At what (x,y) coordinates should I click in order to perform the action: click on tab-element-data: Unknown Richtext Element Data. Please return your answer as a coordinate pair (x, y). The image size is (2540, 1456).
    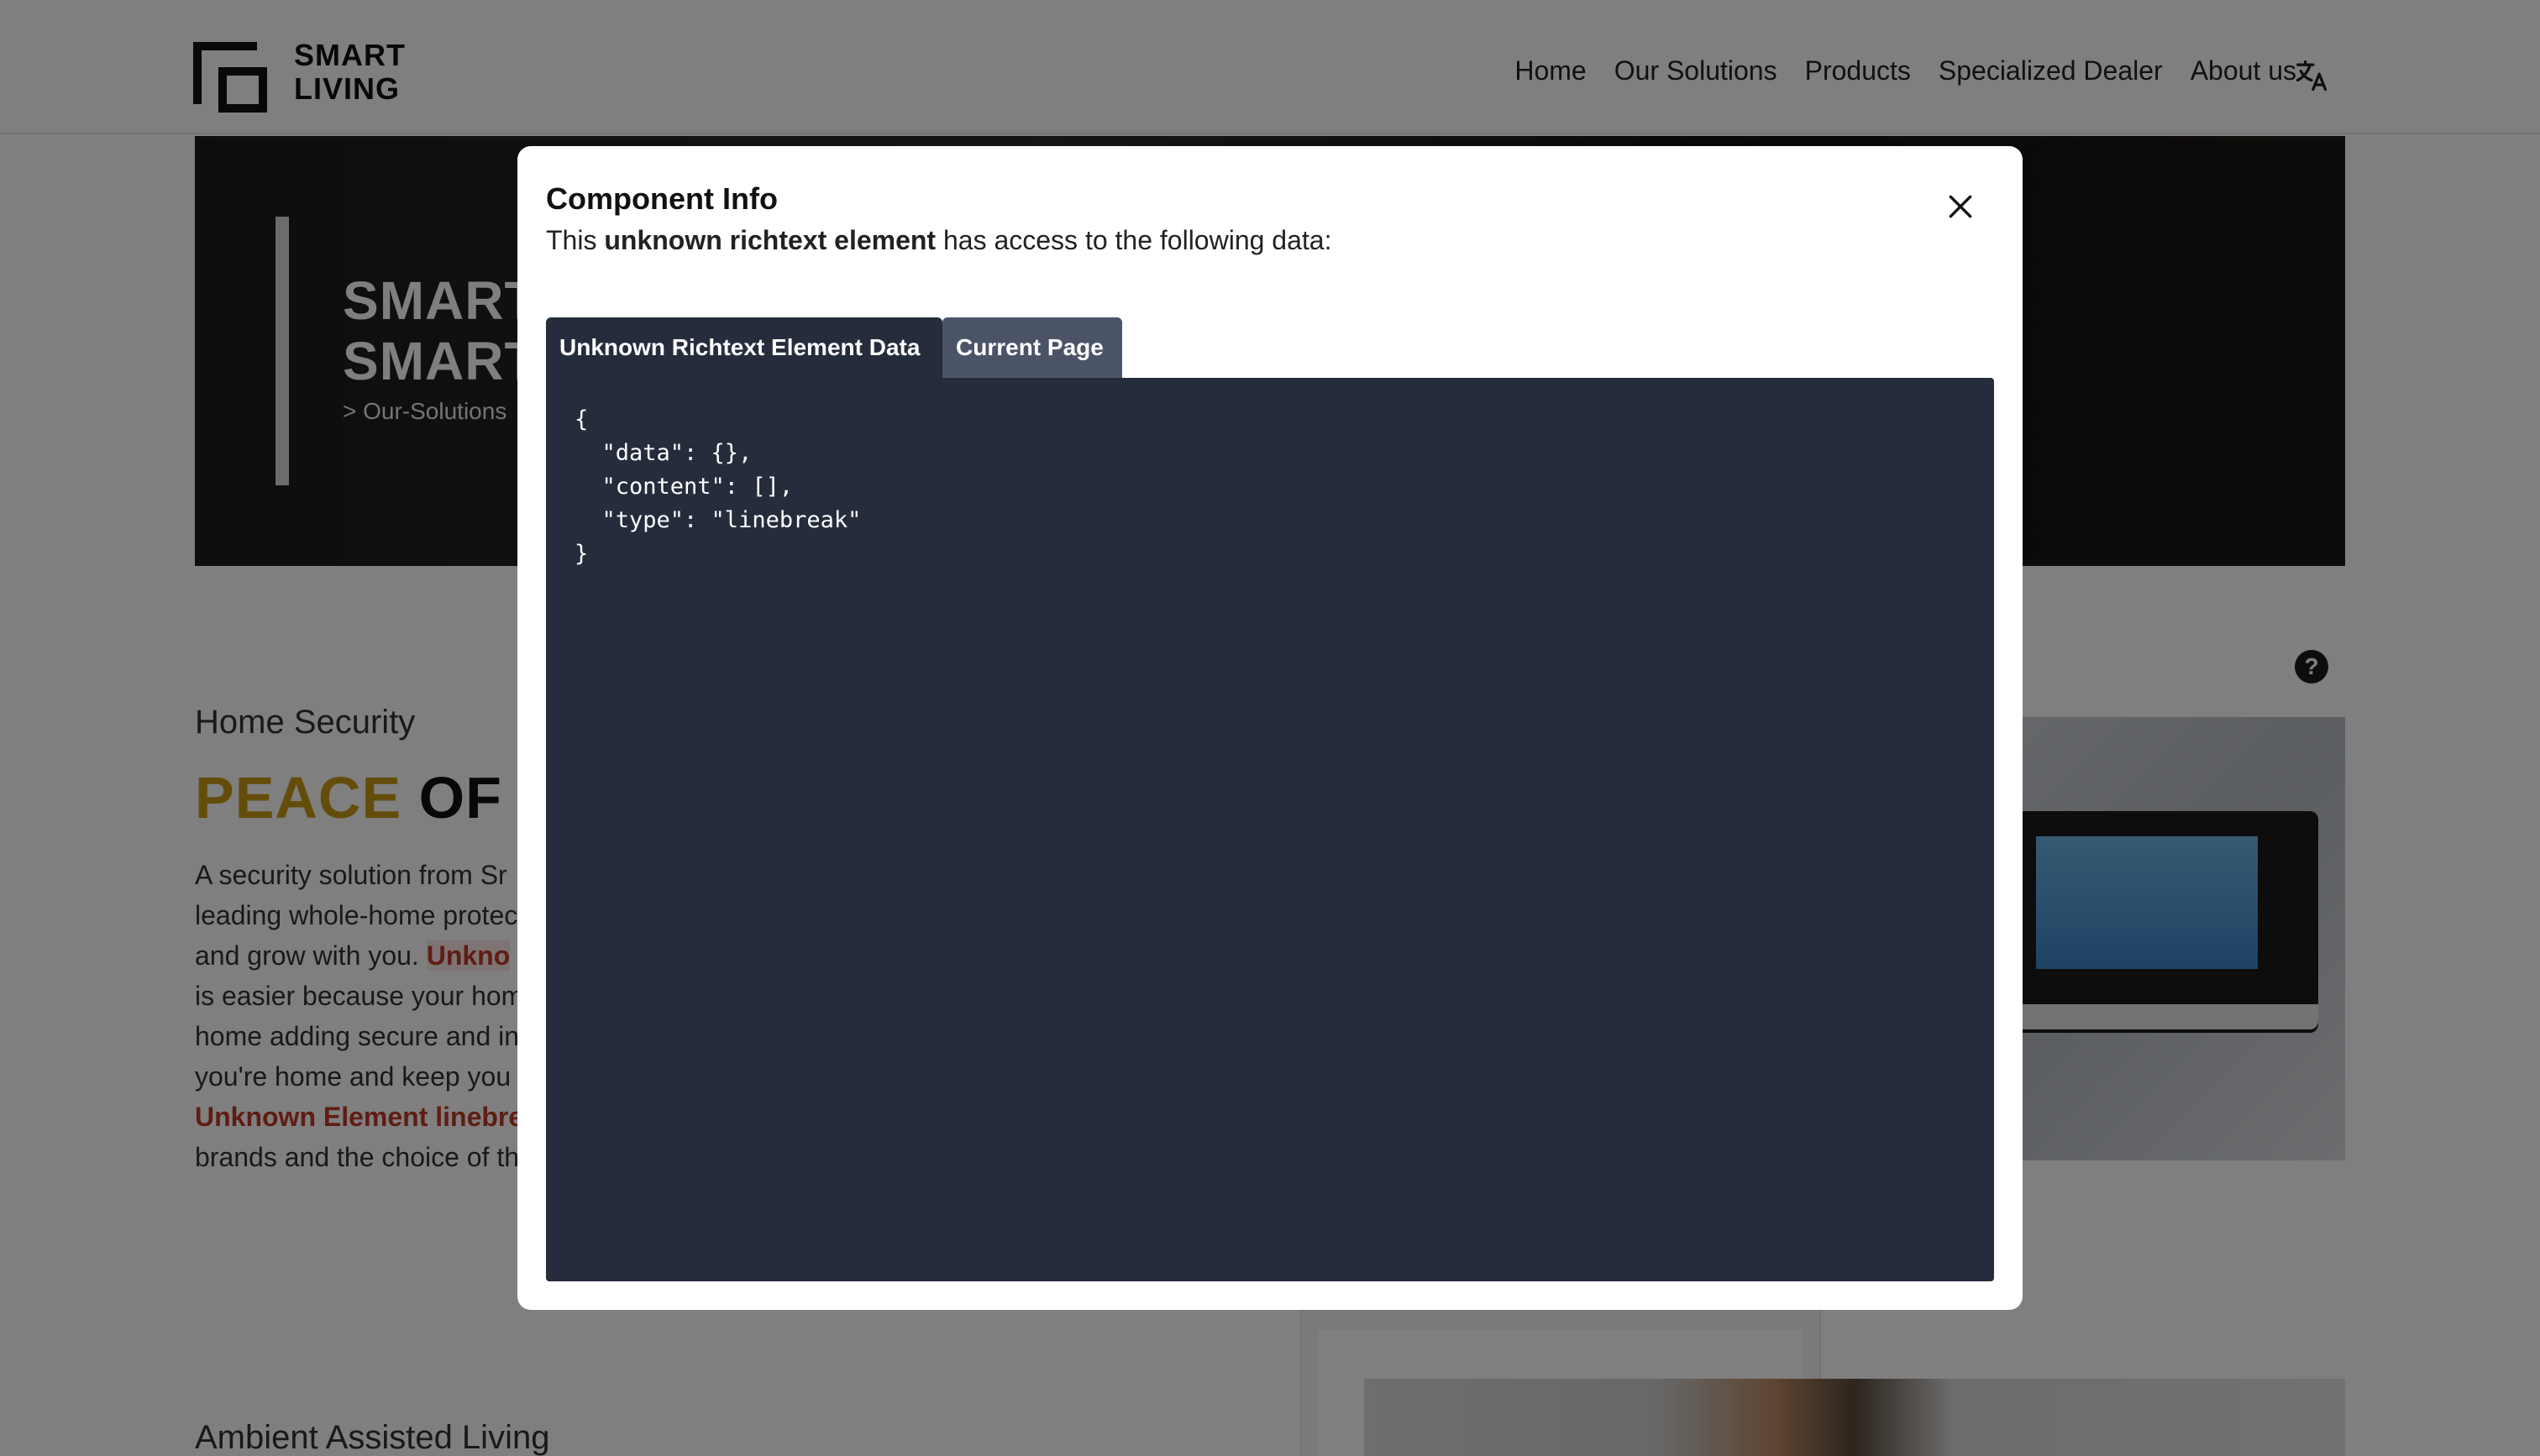
    Looking at the image, I should click on (744, 347).